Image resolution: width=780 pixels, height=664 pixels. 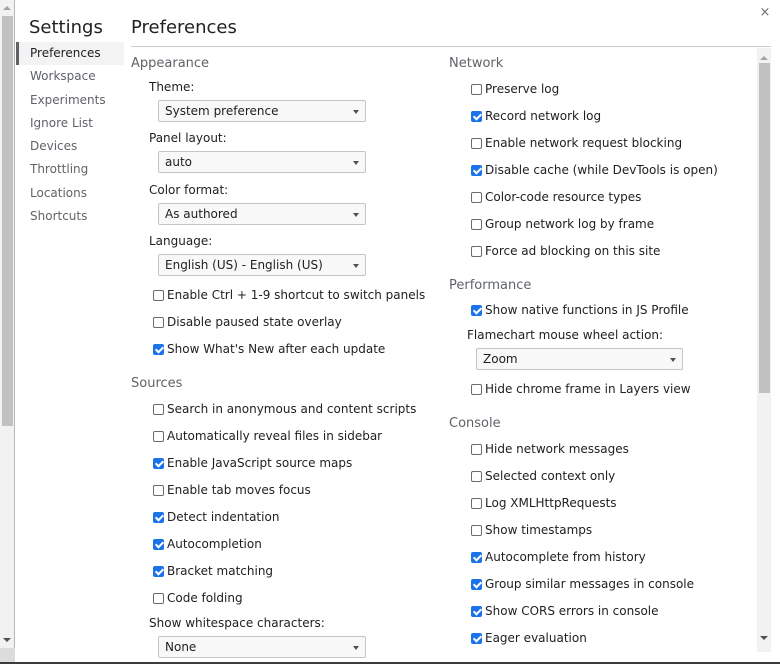 What do you see at coordinates (550, 449) in the screenshot?
I see `checkbox-row-hide-network-messages: Hide network messages` at bounding box center [550, 449].